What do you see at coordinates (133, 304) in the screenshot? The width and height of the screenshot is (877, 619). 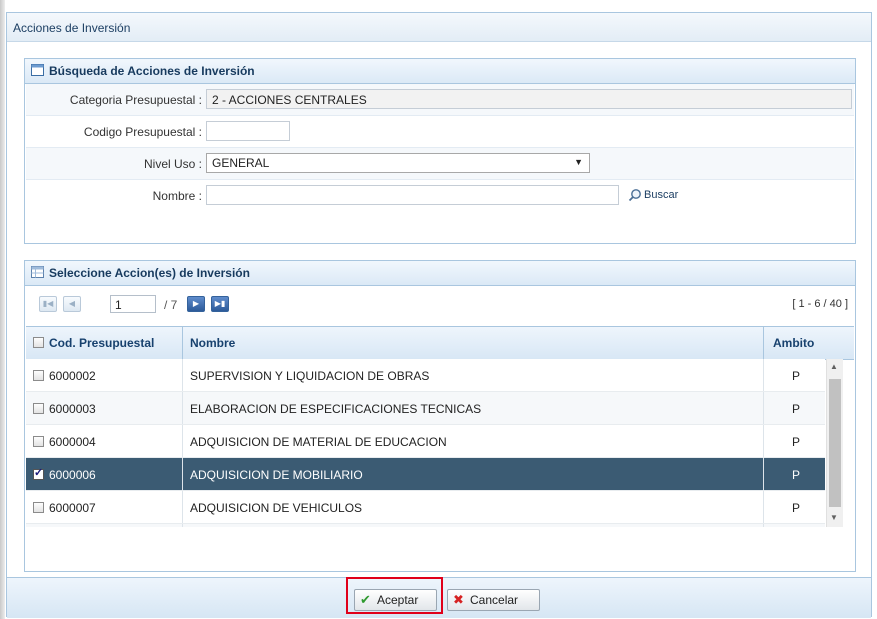 I see `page-number-input: 1` at bounding box center [133, 304].